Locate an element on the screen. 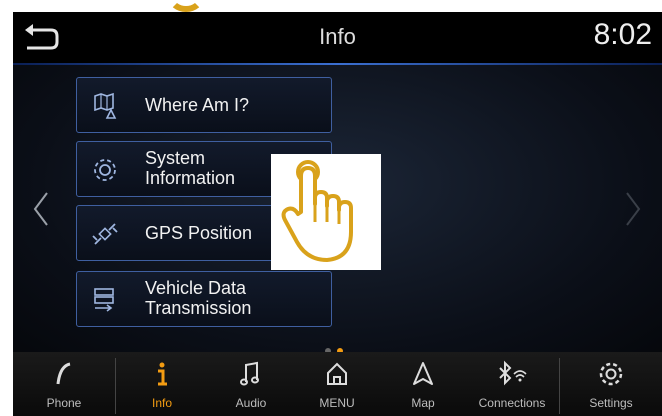 Image resolution: width=662 pixels, height=416 pixels. nav-audio: Audio is located at coordinates (251, 384).